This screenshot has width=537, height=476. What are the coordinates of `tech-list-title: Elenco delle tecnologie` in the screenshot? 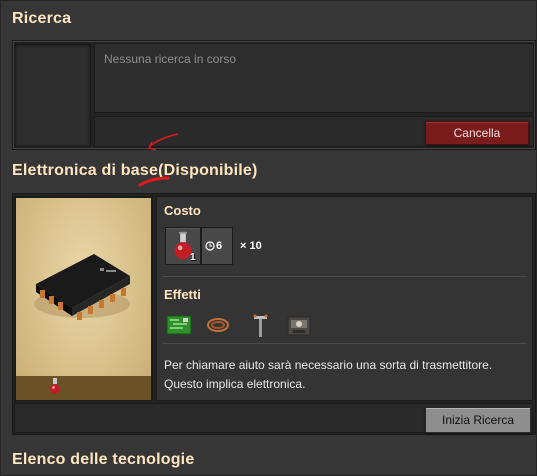 It's located at (103, 459).